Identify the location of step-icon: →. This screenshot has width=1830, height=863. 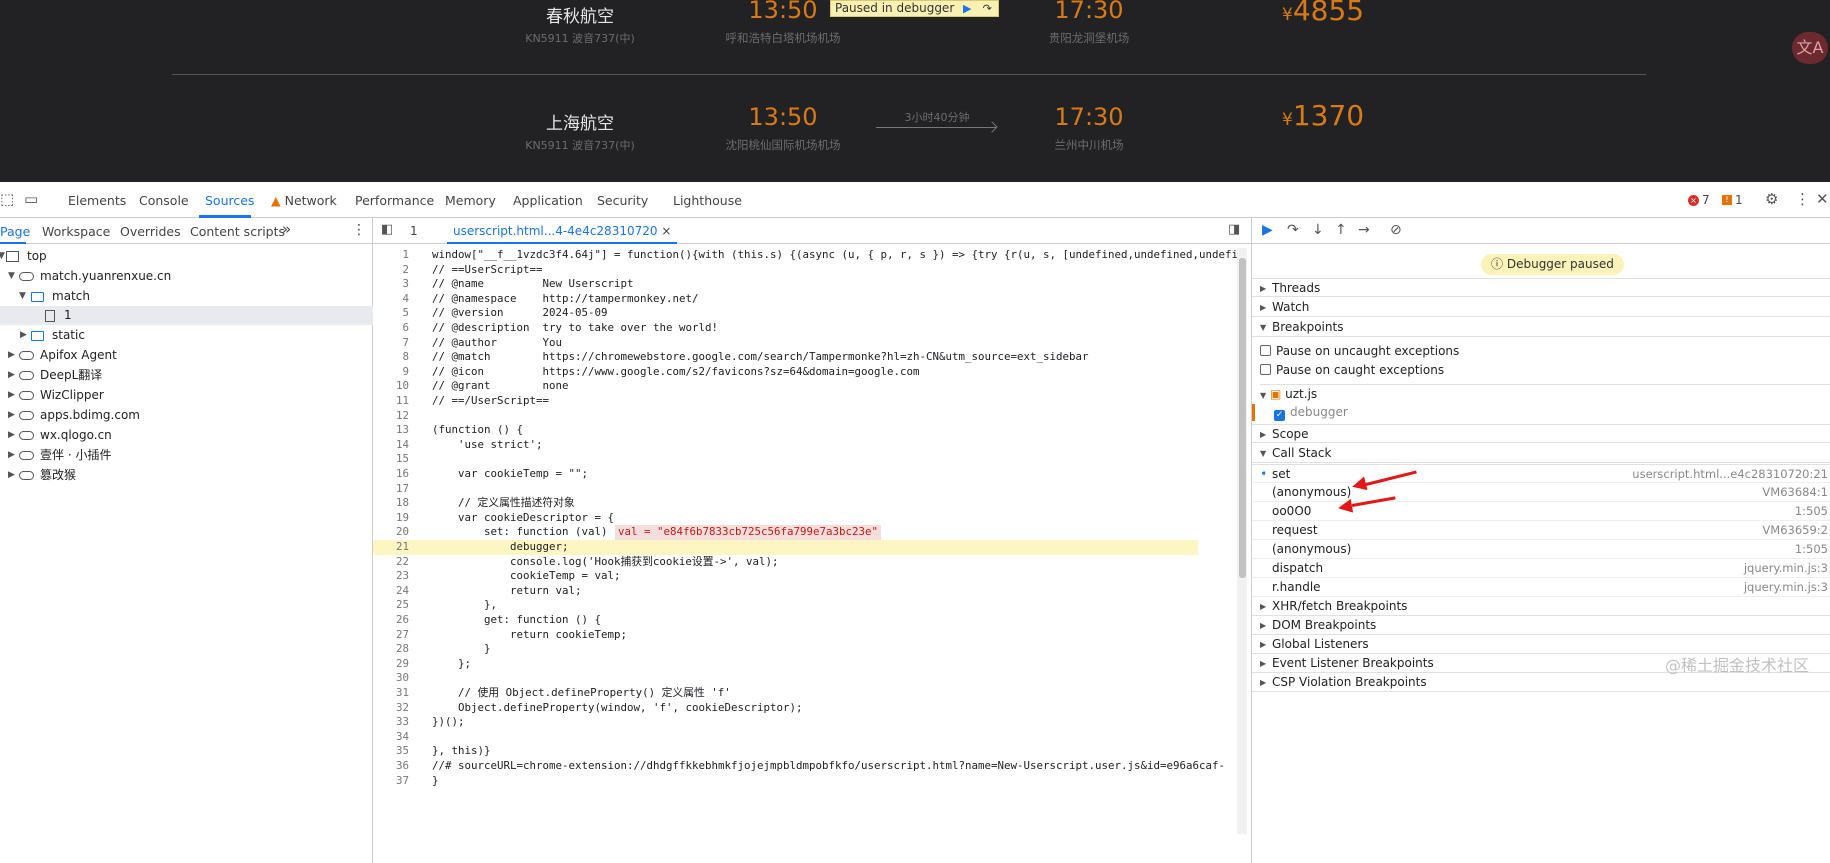
(1364, 230).